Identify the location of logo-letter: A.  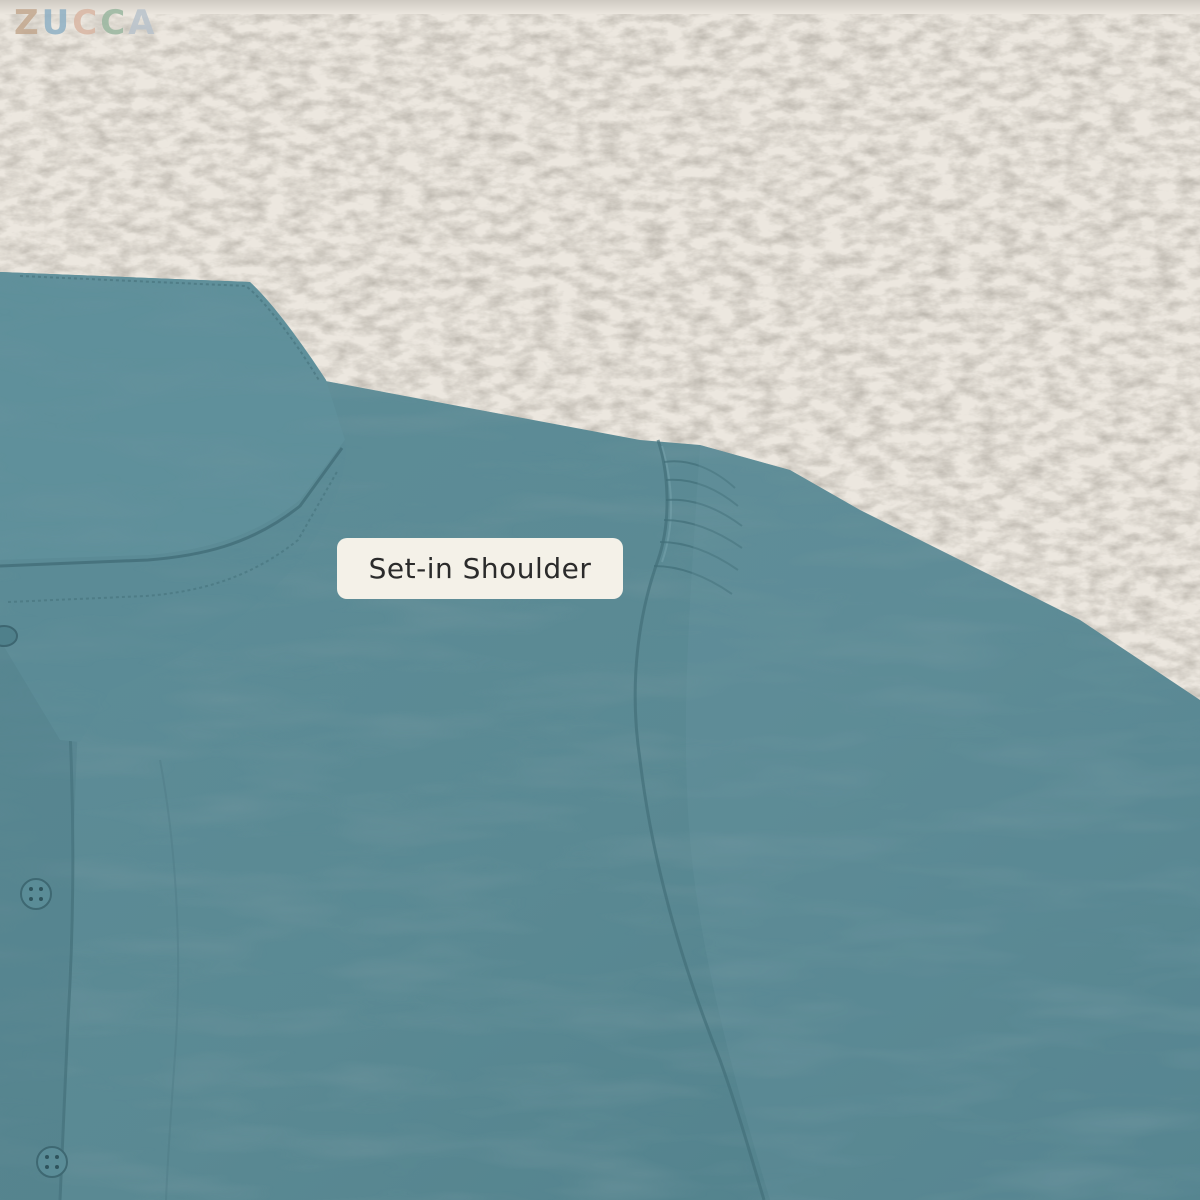
(143, 23).